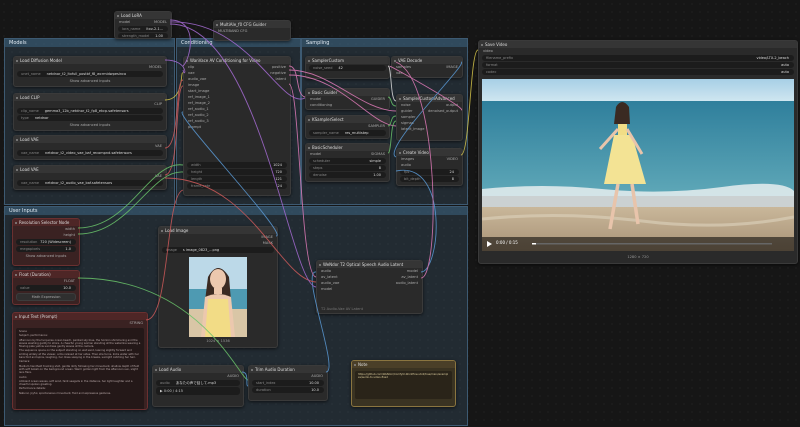 This screenshot has height=427, width=800. What do you see at coordinates (313, 383) in the screenshot?
I see `param-value: 10.00` at bounding box center [313, 383].